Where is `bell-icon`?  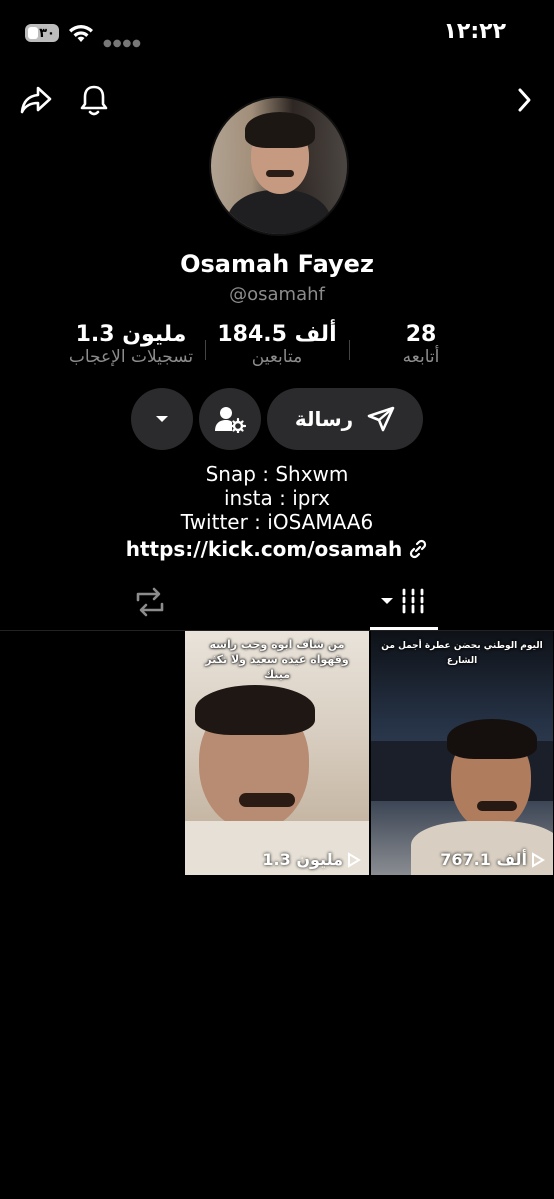
bell-icon is located at coordinates (94, 100).